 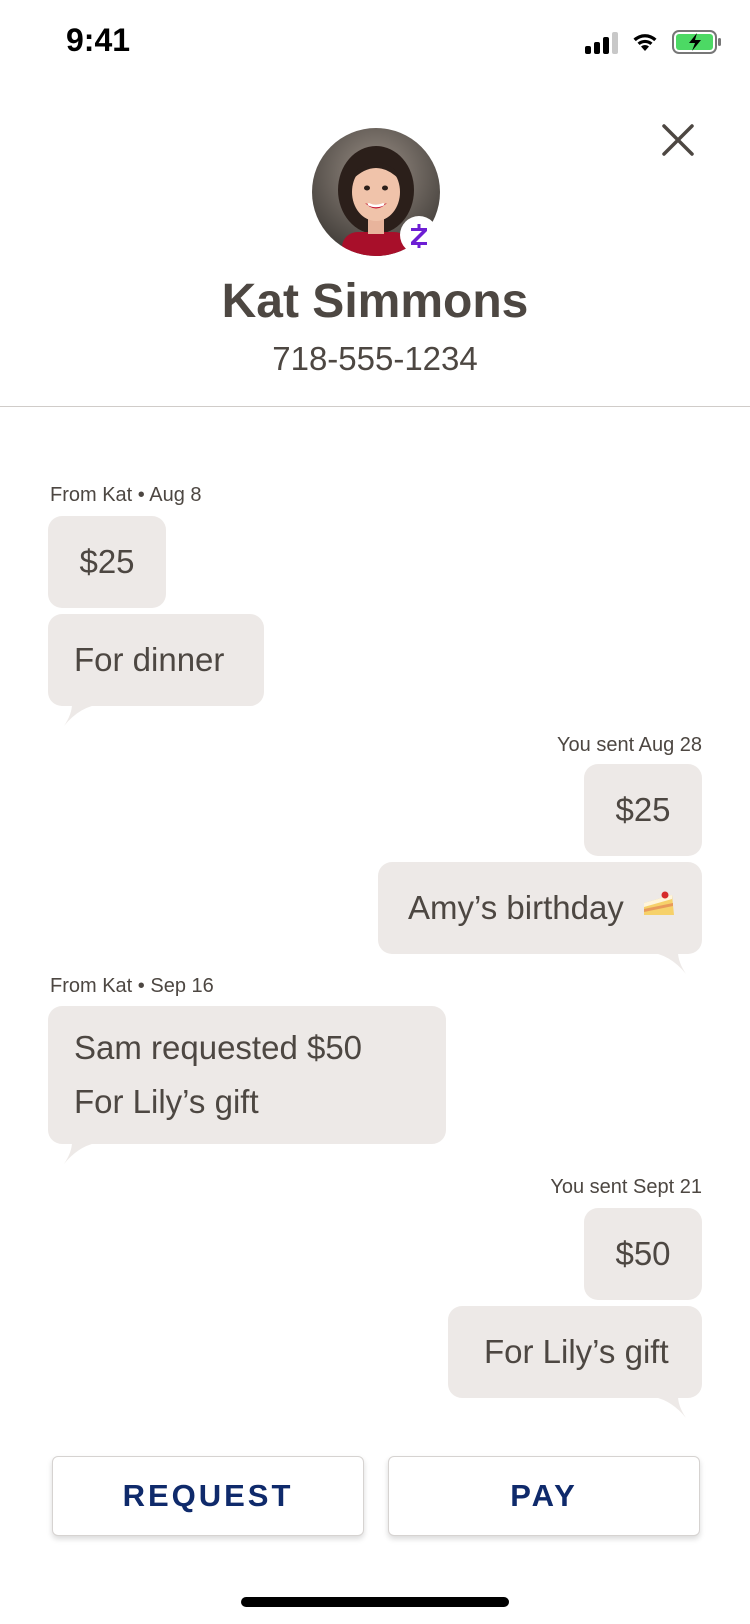 I want to click on status-time: 9:41, so click(x=98, y=40).